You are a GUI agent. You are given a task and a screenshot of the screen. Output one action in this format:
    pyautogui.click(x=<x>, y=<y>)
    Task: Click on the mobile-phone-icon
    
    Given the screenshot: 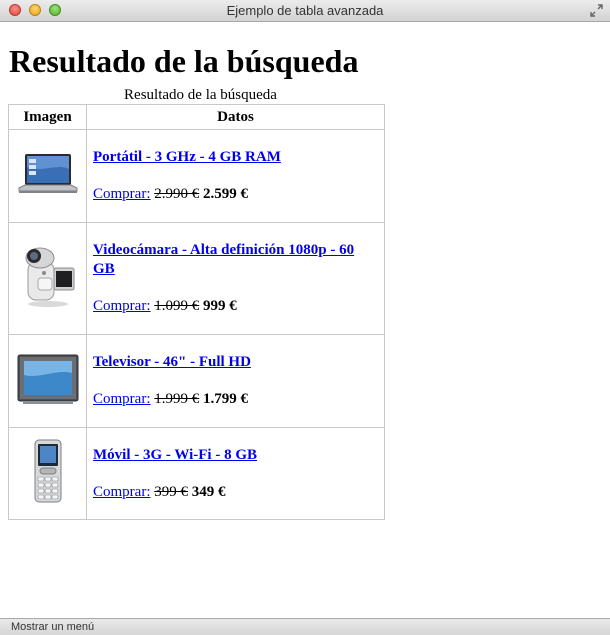 What is the action you would take?
    pyautogui.click(x=47, y=471)
    